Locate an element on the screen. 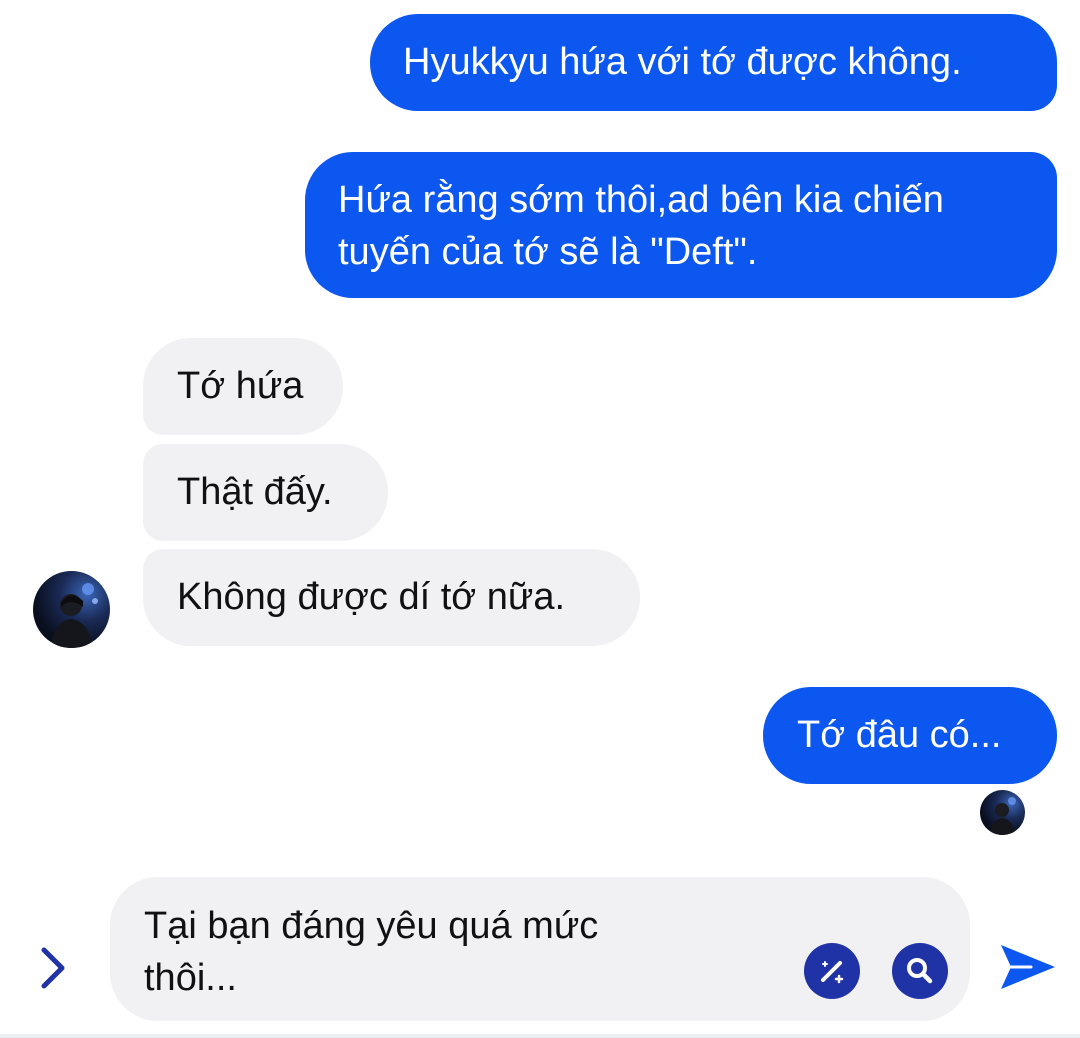 The image size is (1080, 1038). magic-pen-button is located at coordinates (832, 971).